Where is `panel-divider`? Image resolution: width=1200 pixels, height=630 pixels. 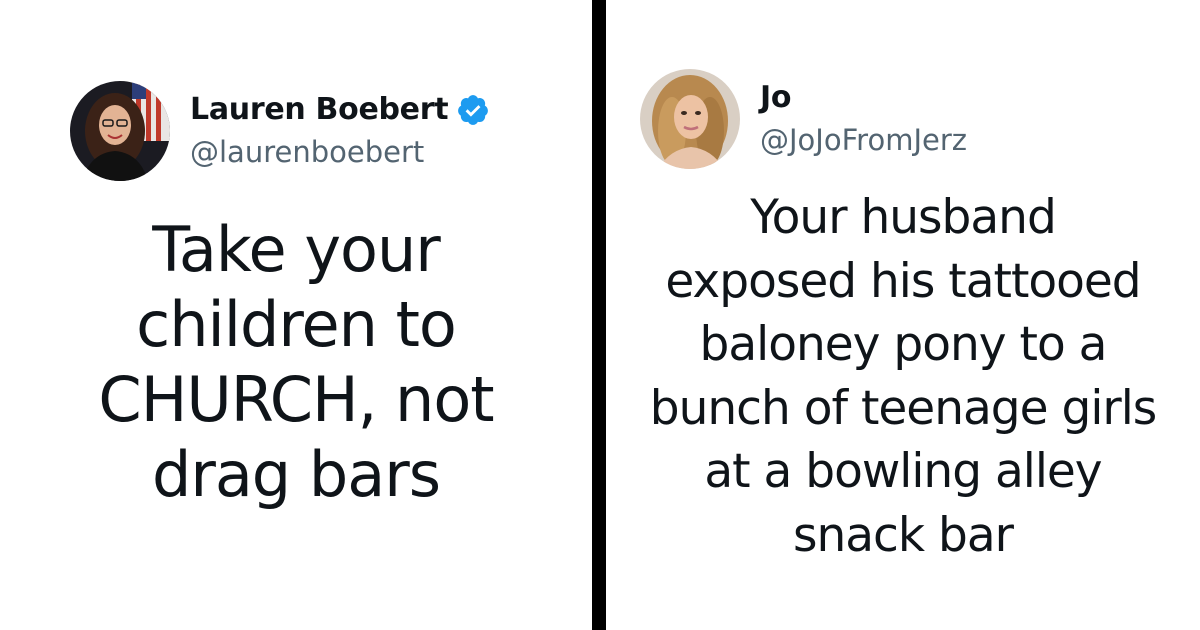
panel-divider is located at coordinates (599, 315).